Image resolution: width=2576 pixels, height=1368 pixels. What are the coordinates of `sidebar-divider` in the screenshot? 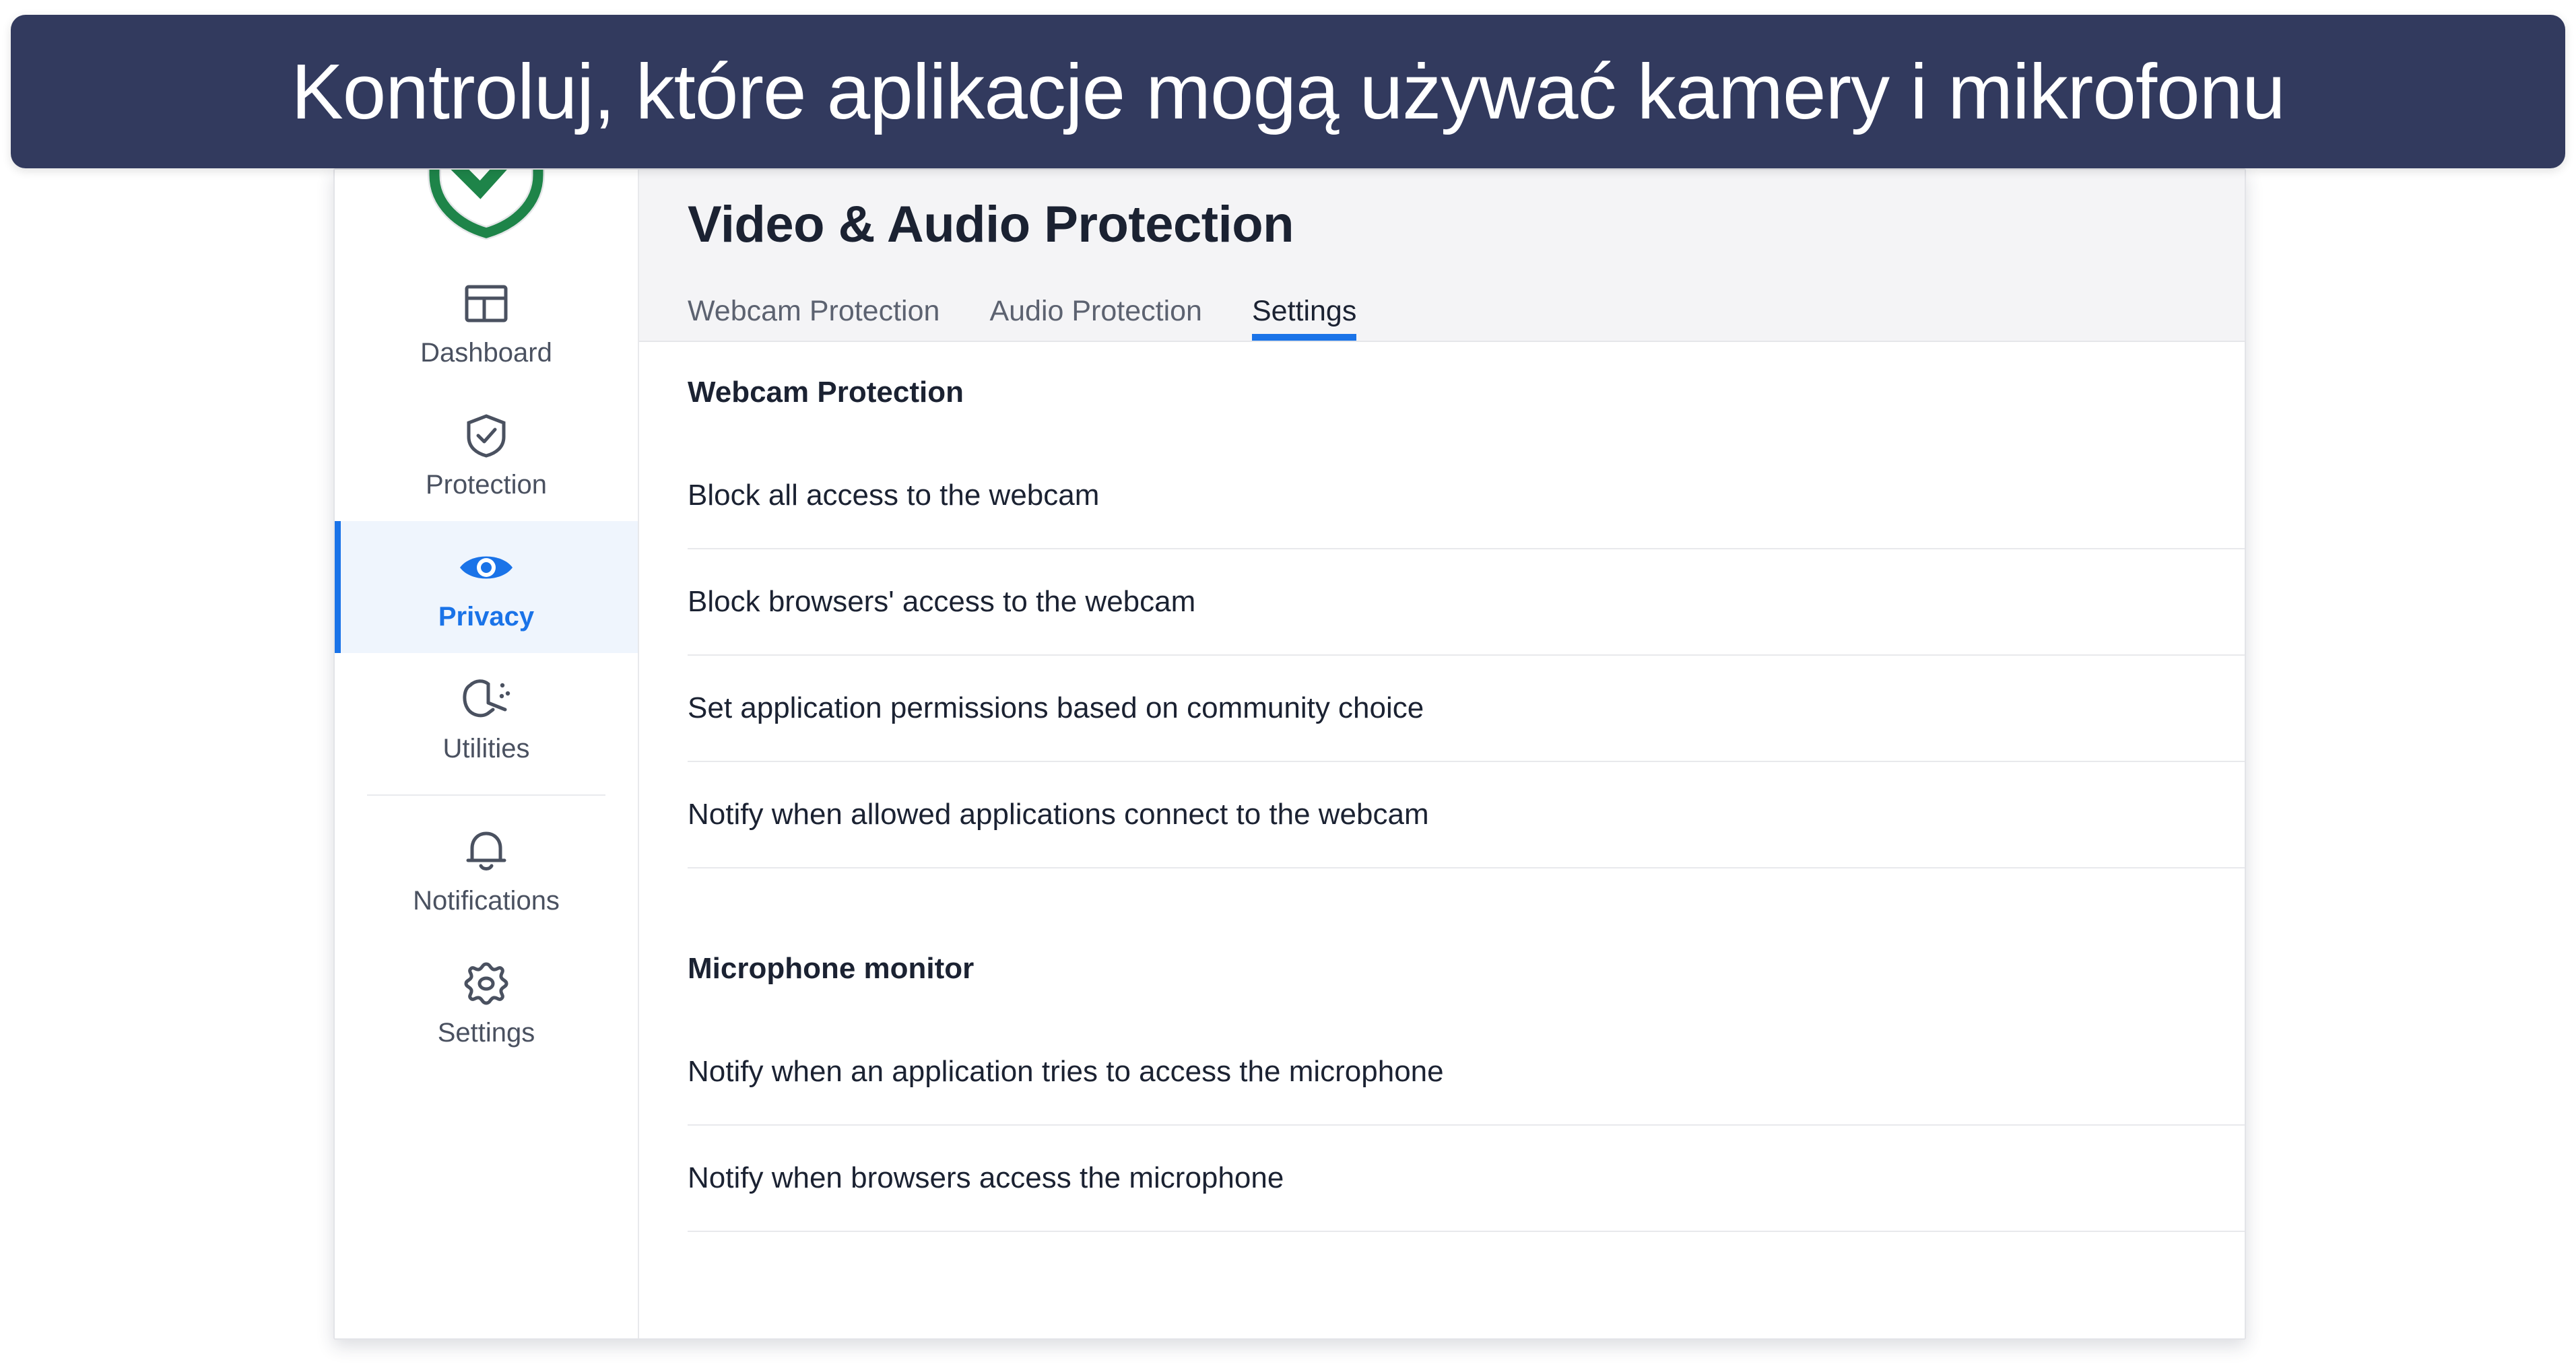 It's located at (486, 795).